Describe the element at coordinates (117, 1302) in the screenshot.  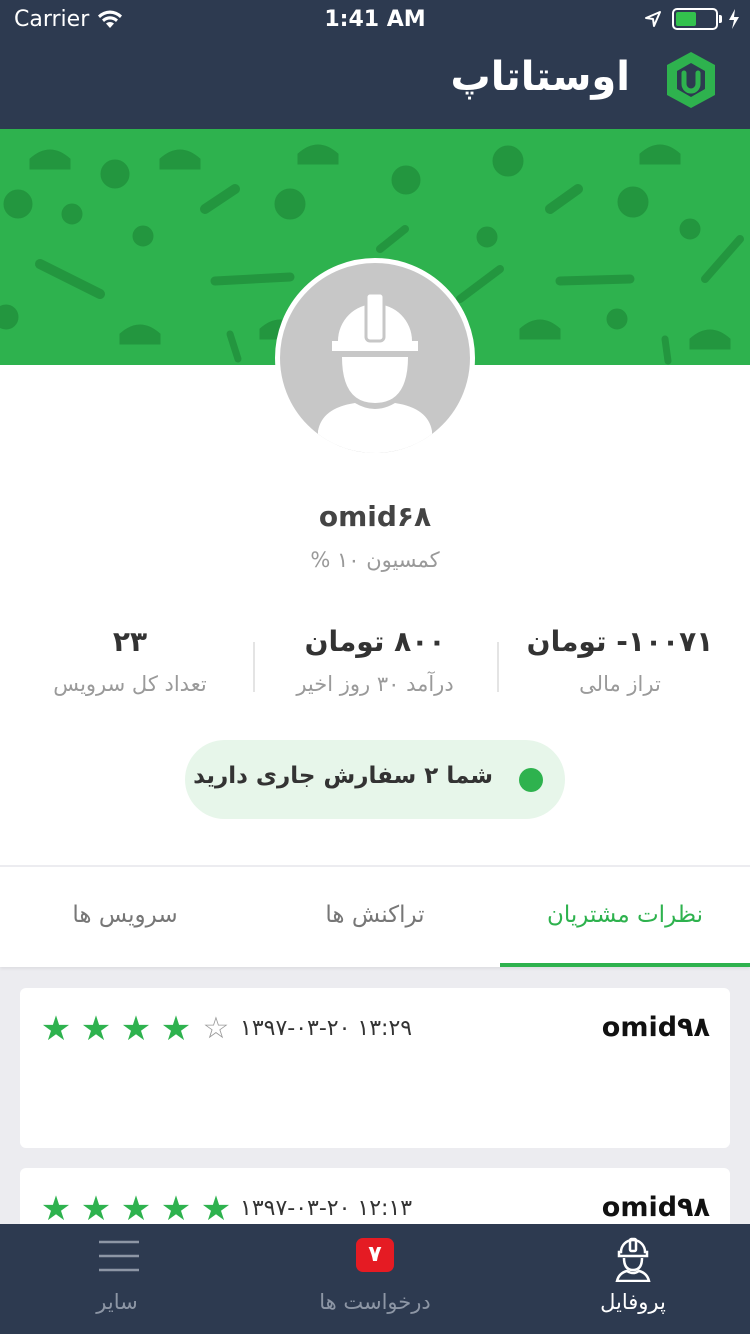
I see `nav-other-label: سایر` at that location.